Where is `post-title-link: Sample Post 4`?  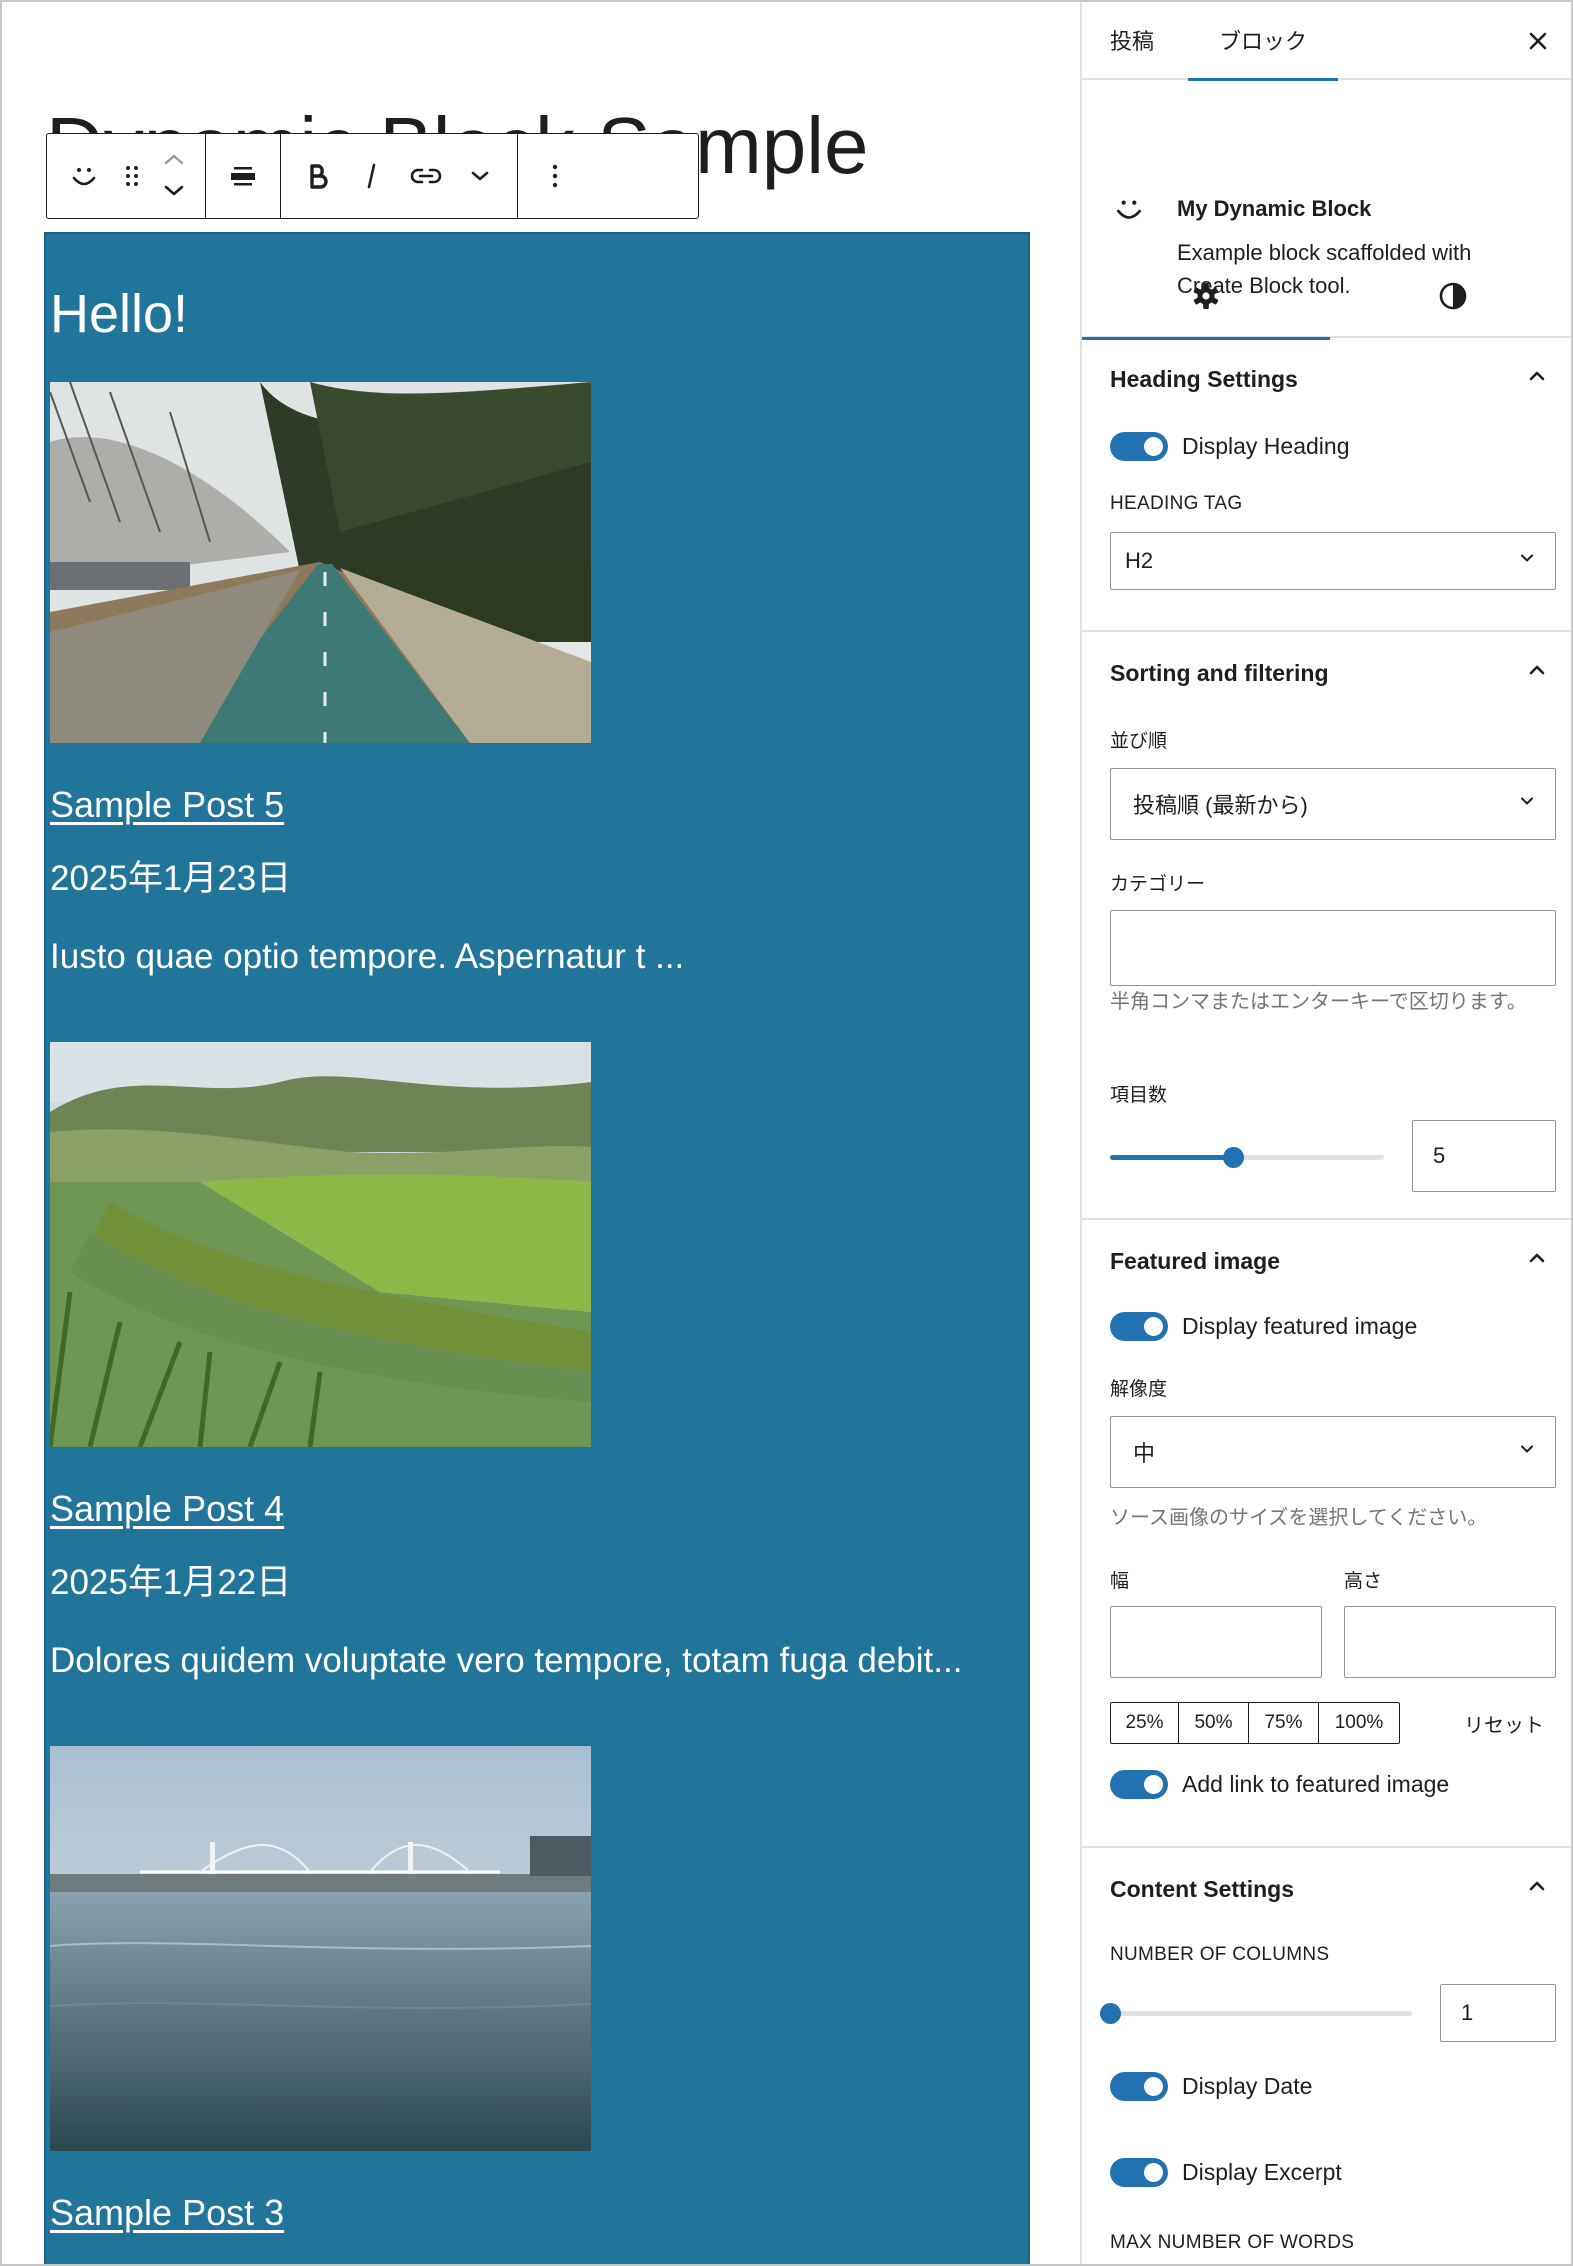 post-title-link: Sample Post 4 is located at coordinates (167, 1508).